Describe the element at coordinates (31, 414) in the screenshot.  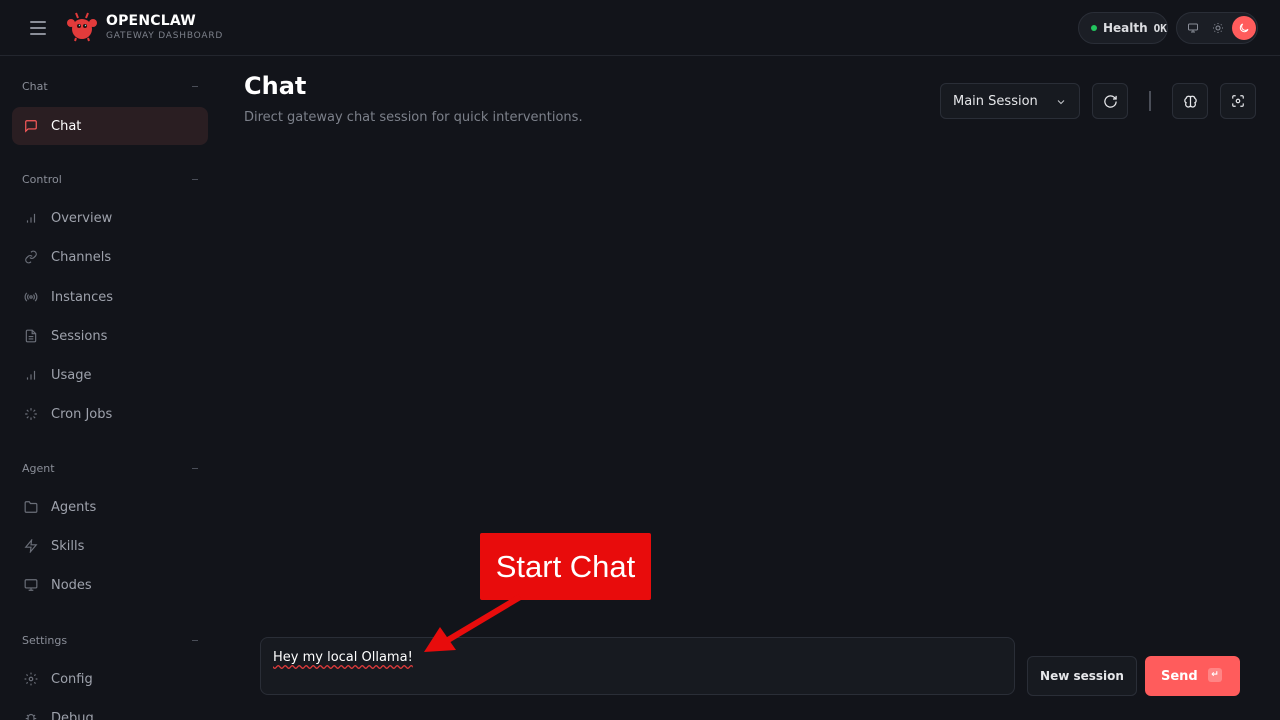
I see `loader-icon` at that location.